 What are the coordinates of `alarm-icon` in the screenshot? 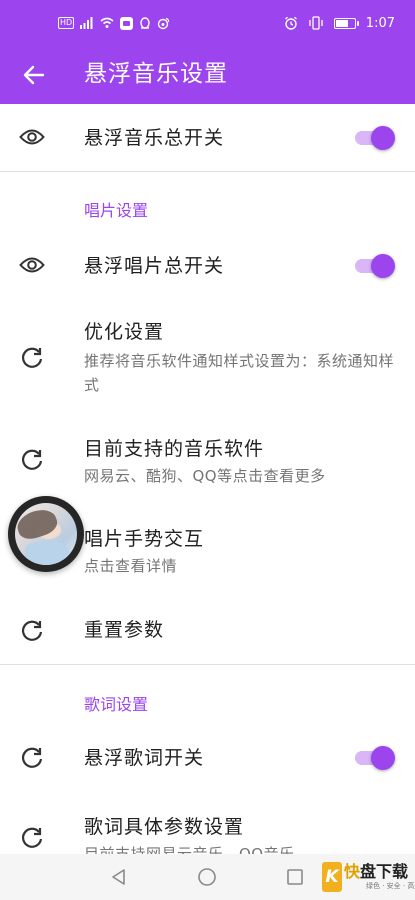 It's located at (290, 23).